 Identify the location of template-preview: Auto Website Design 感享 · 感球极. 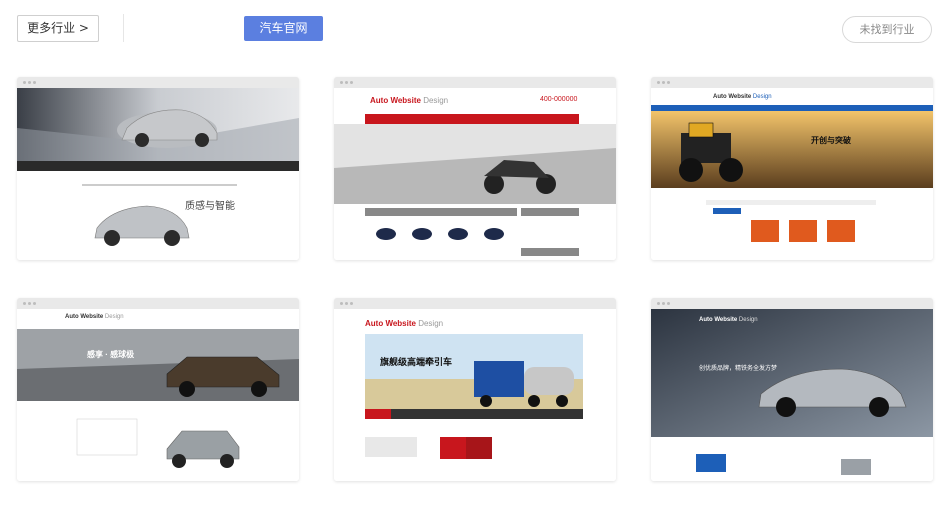
(158, 395).